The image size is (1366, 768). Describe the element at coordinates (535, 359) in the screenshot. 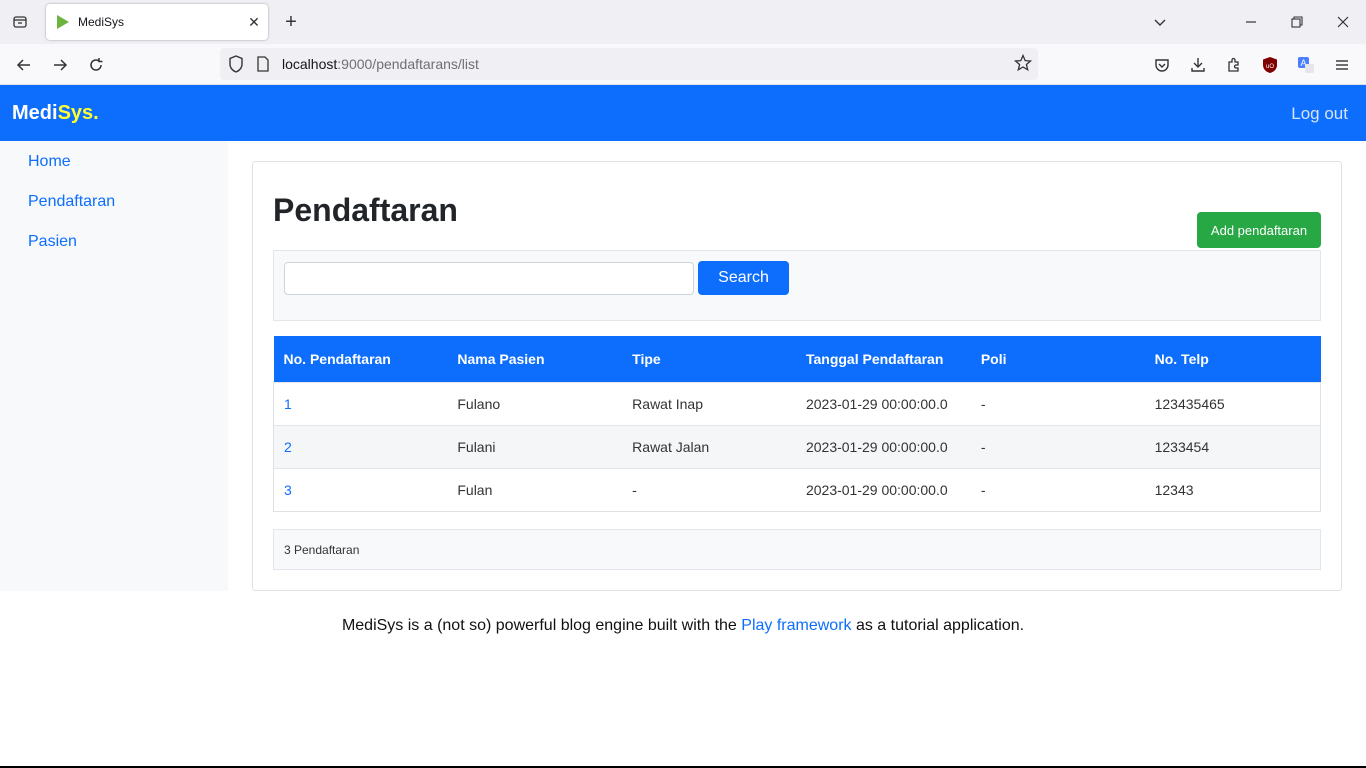

I see `column-header-nama: Nama Pasien` at that location.